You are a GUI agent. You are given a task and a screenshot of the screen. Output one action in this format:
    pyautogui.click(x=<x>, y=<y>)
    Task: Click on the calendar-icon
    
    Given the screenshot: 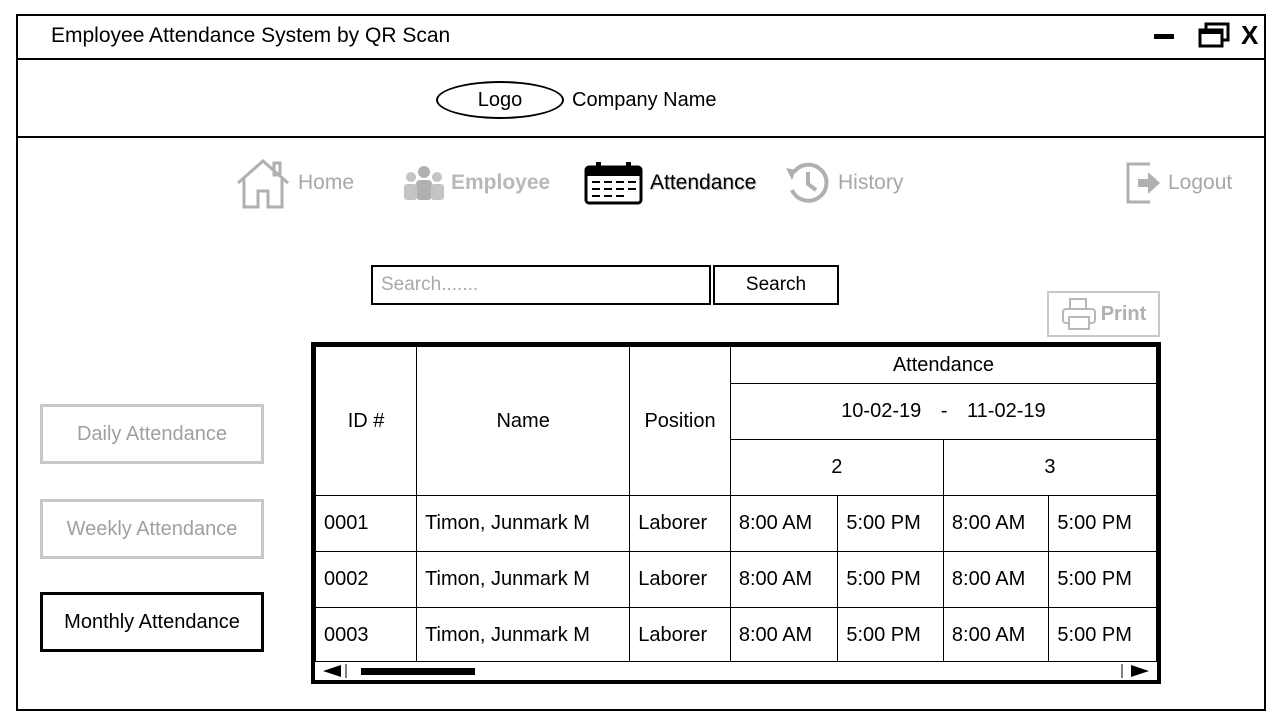 What is the action you would take?
    pyautogui.click(x=613, y=183)
    